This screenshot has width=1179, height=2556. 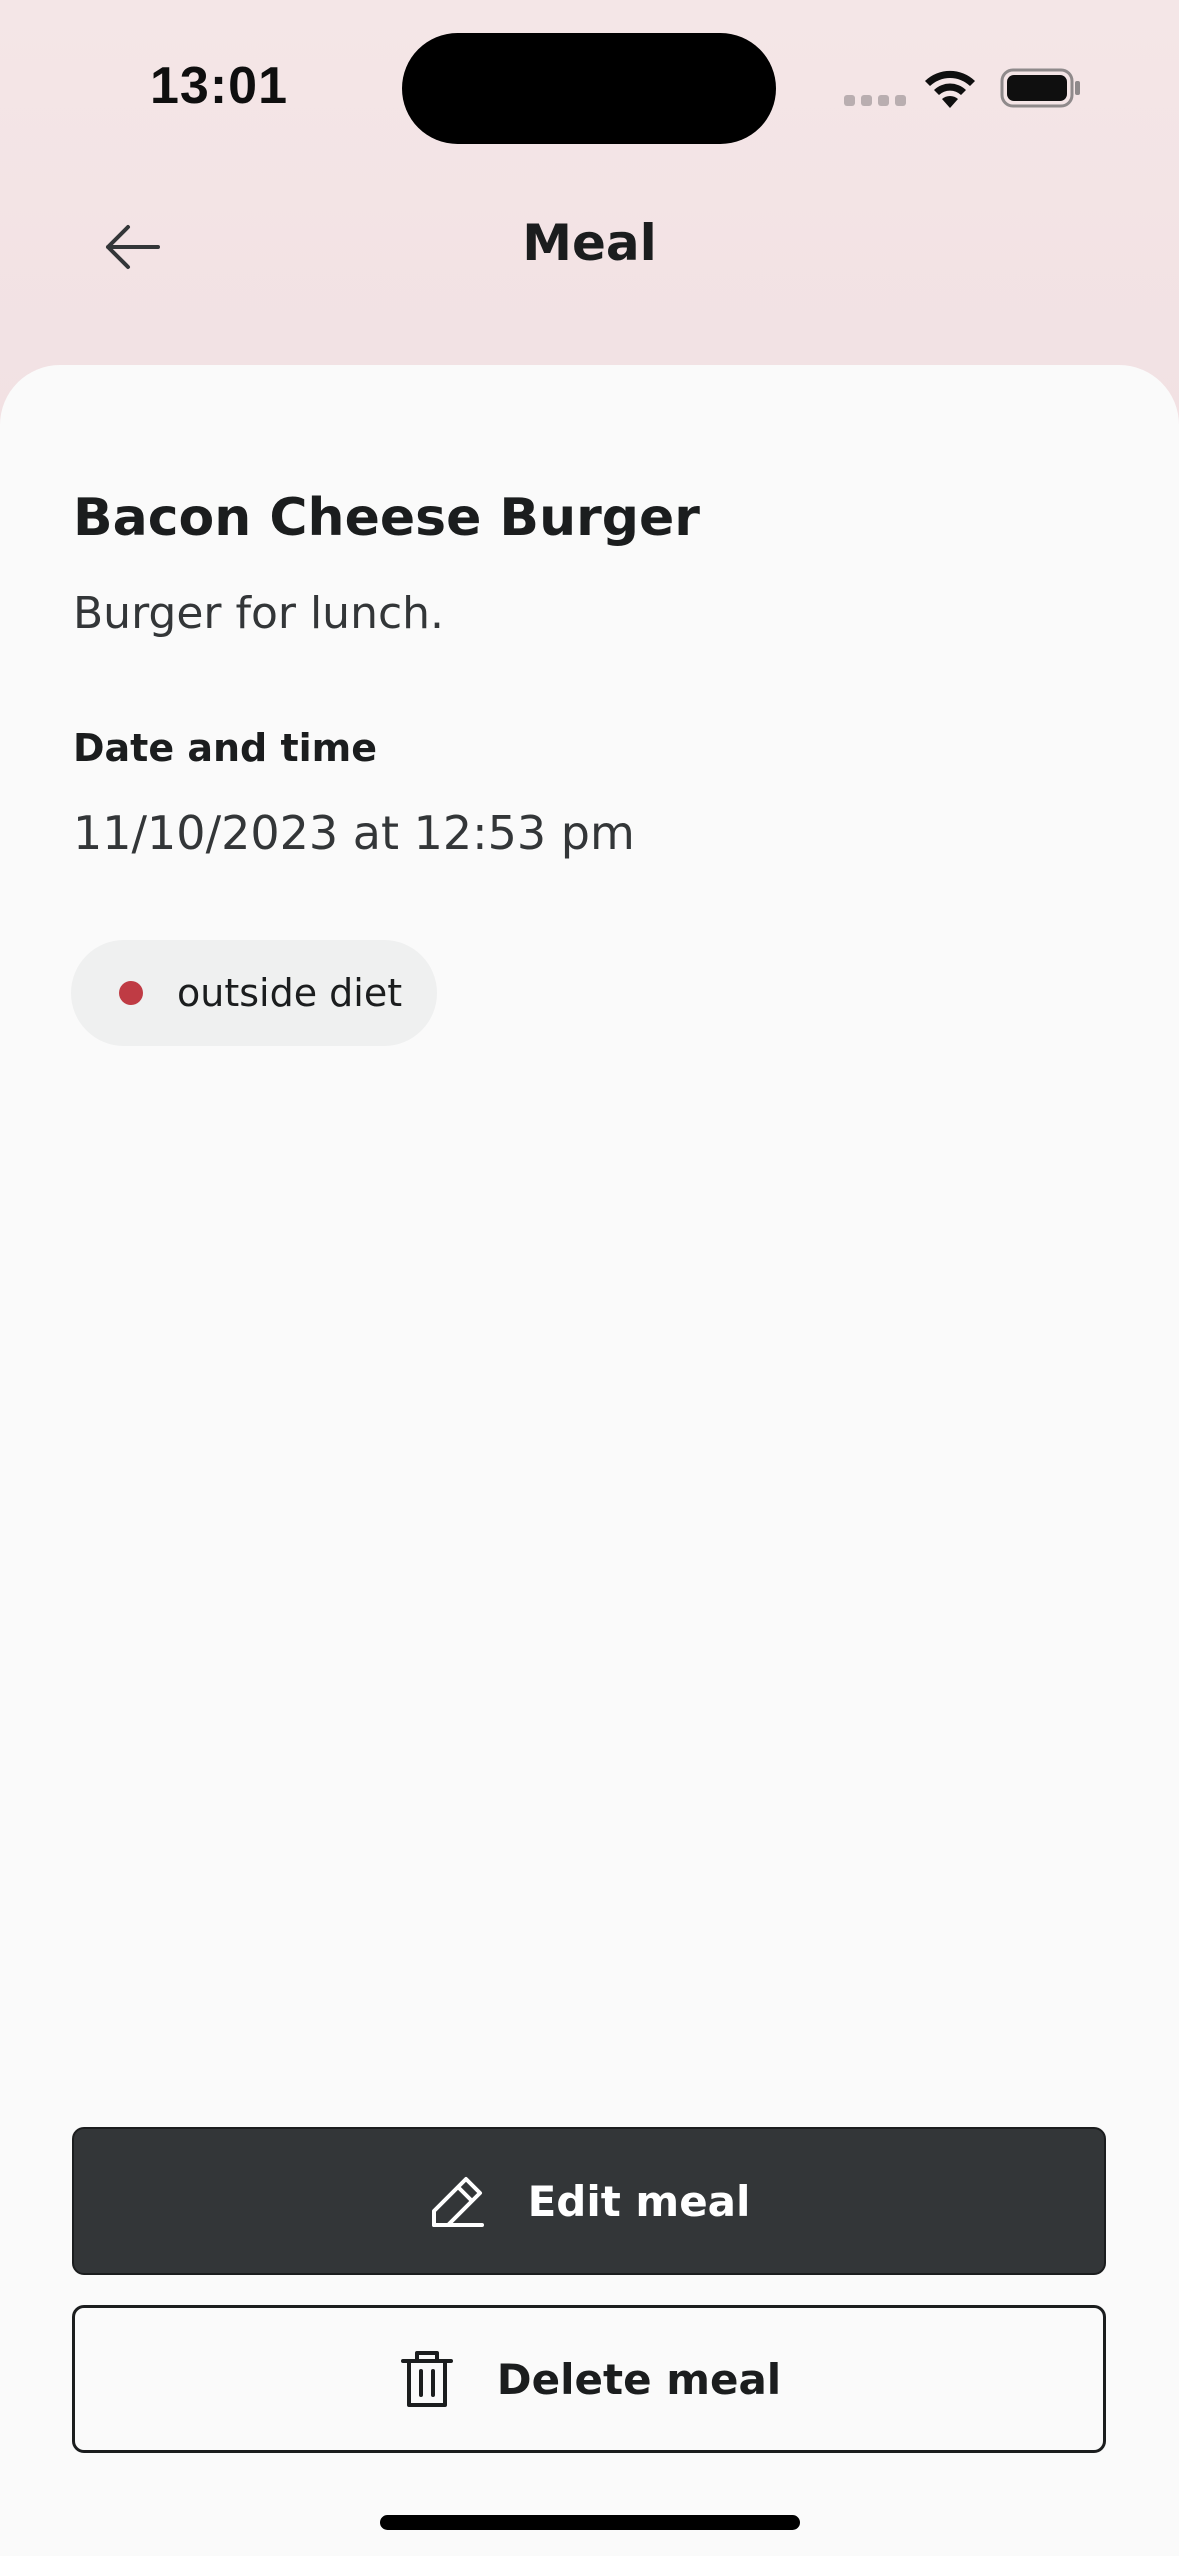 What do you see at coordinates (590, 2522) in the screenshot?
I see `home-indicator` at bounding box center [590, 2522].